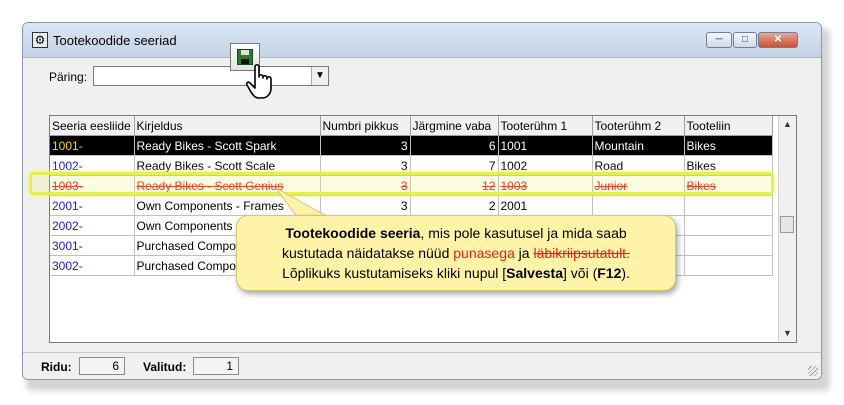 This screenshot has height=405, width=844. Describe the element at coordinates (813, 371) in the screenshot. I see `resize-grip-icon` at that location.